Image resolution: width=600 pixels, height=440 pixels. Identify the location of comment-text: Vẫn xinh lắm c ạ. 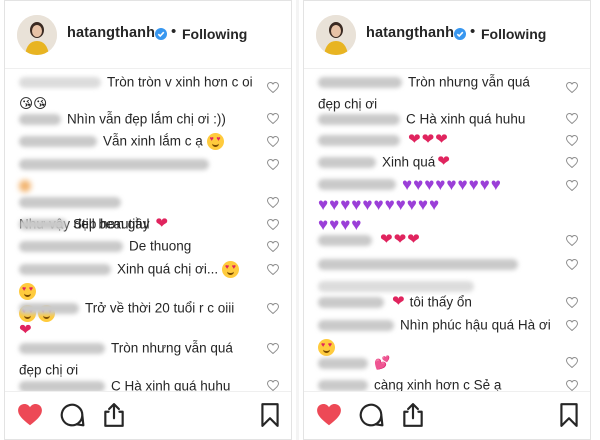
(153, 141).